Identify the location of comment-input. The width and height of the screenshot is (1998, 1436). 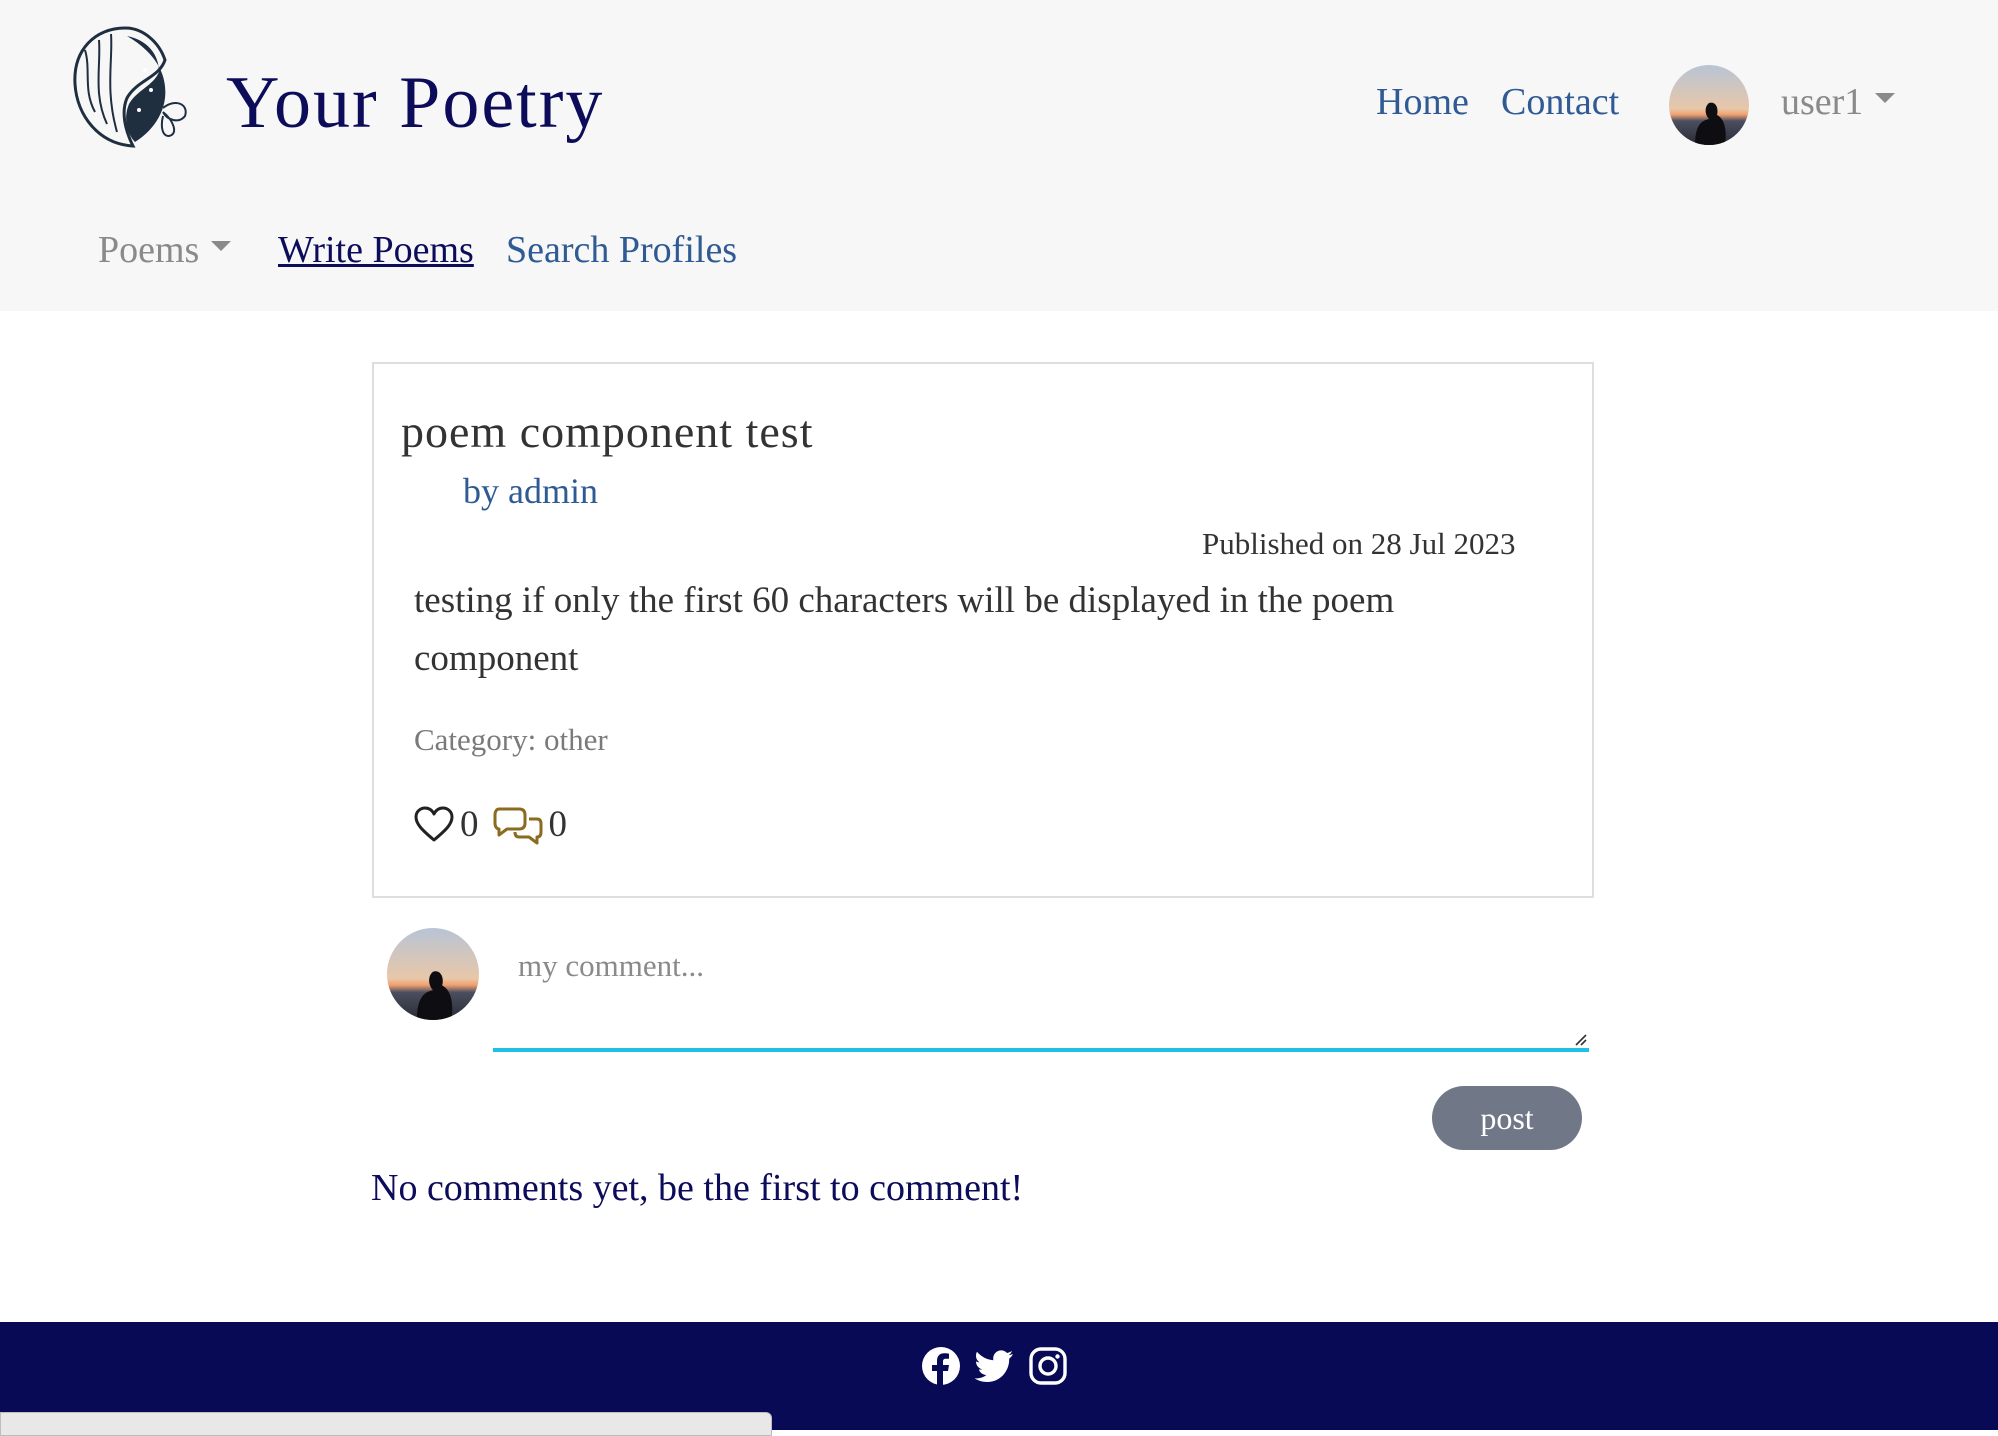
(1041, 988).